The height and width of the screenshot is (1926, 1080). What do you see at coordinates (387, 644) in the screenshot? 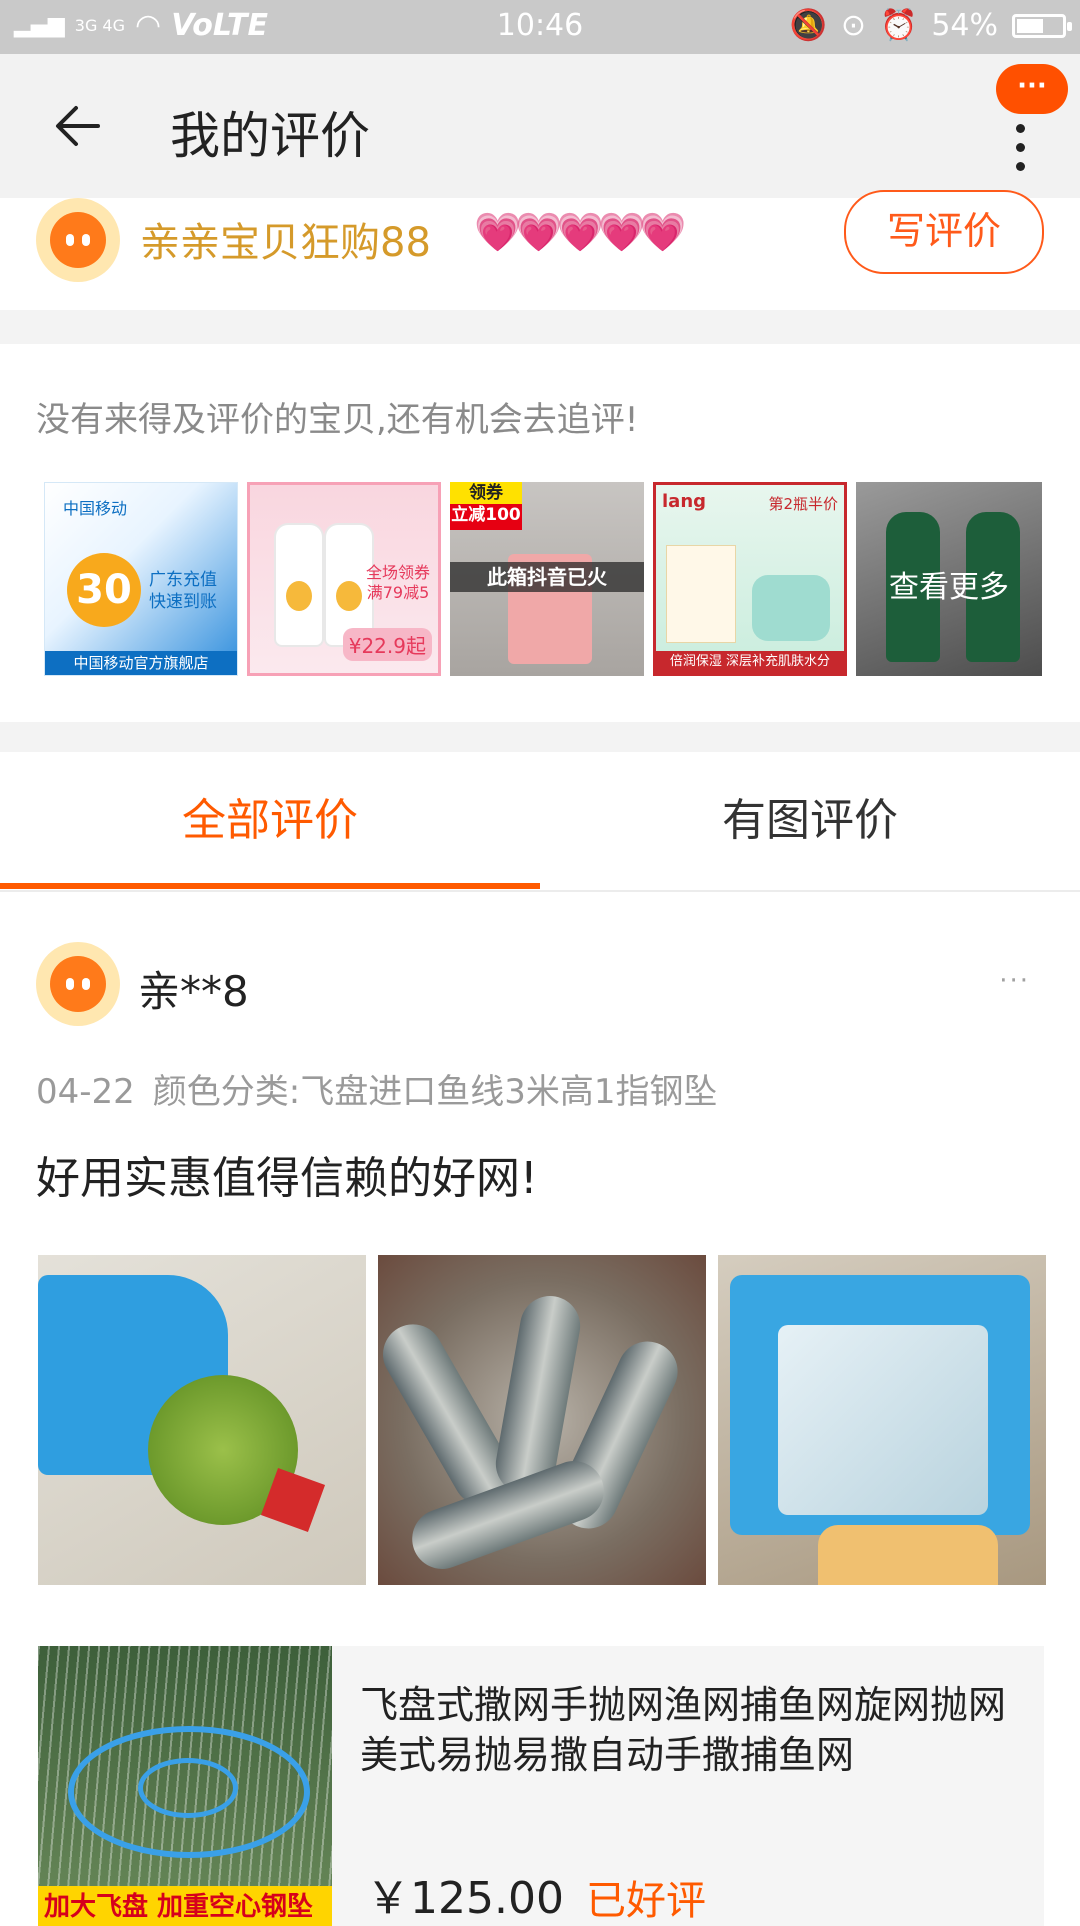
I see `thumb-label: ¥22.9起` at bounding box center [387, 644].